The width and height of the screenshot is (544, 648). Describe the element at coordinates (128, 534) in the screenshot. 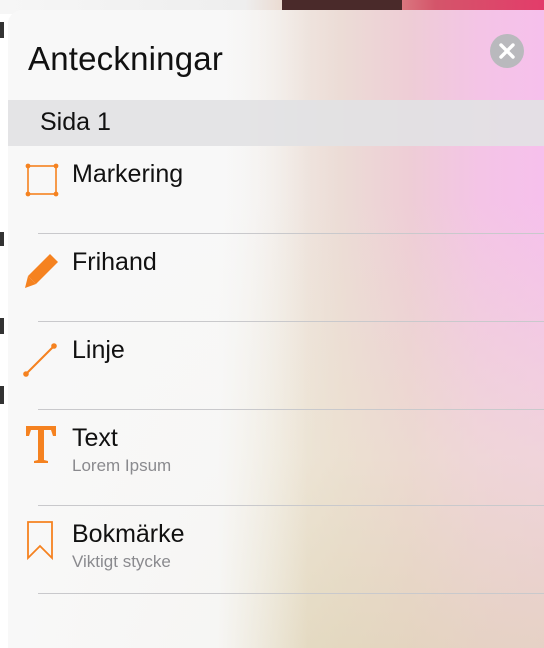

I see `item-label: Bokmärke` at that location.